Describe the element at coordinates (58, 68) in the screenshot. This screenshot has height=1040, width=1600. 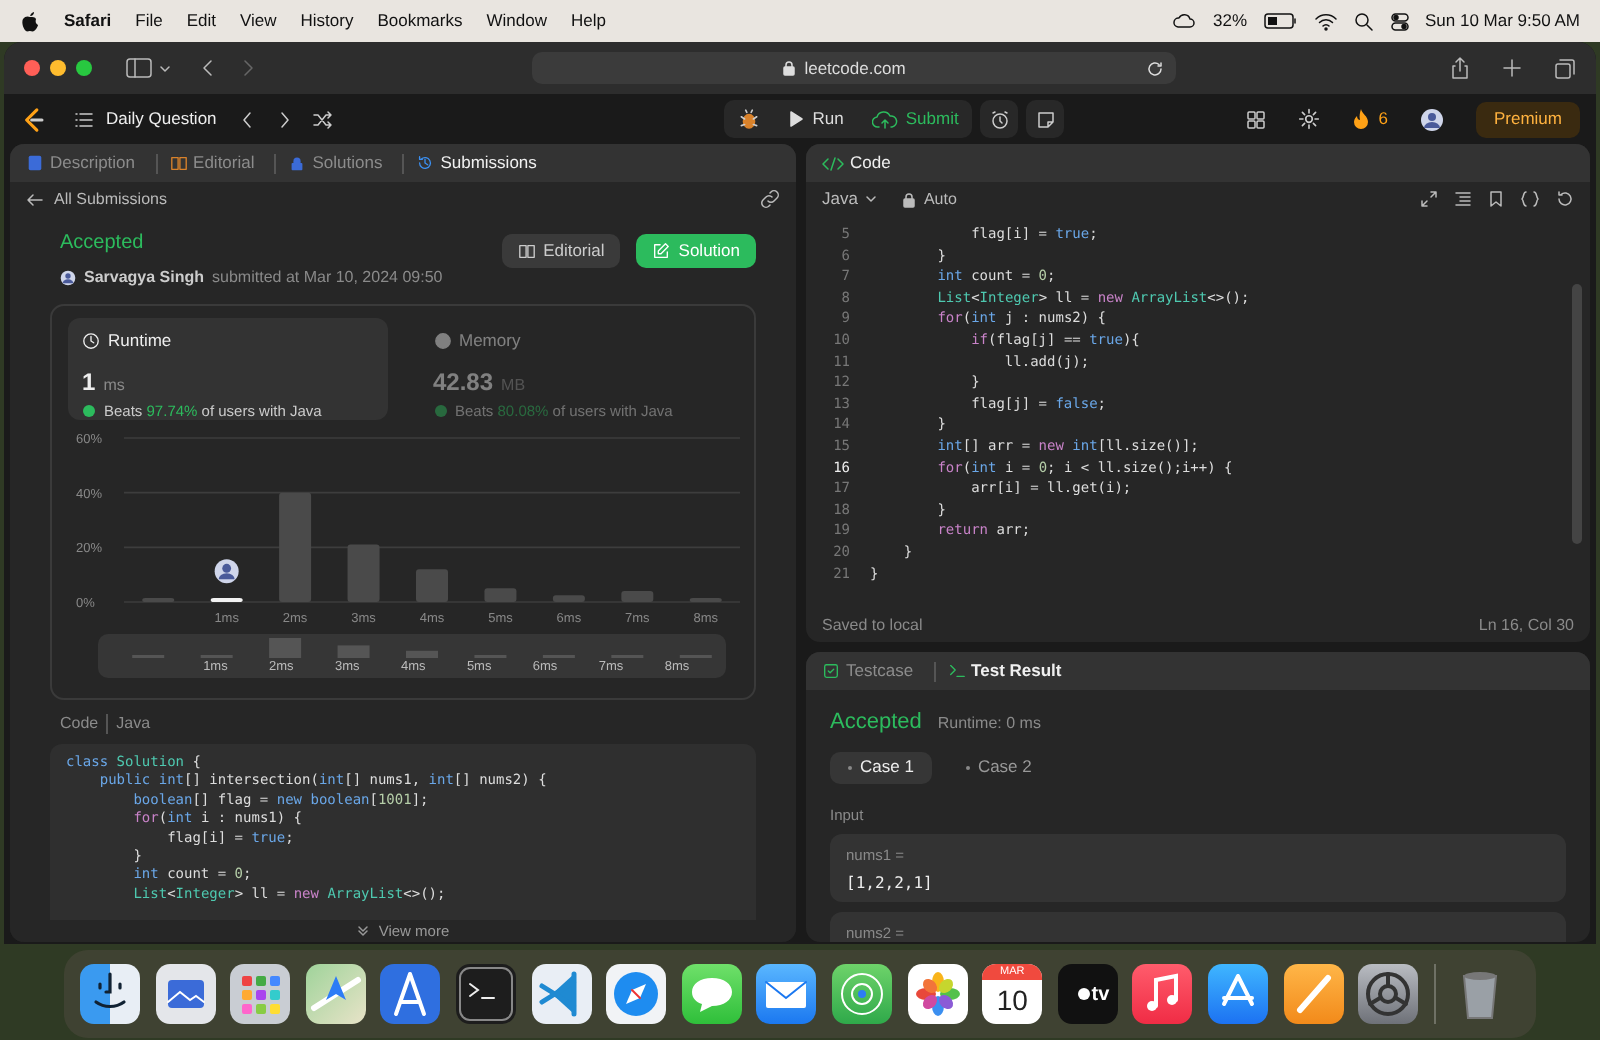
I see `minimize-window-button` at that location.